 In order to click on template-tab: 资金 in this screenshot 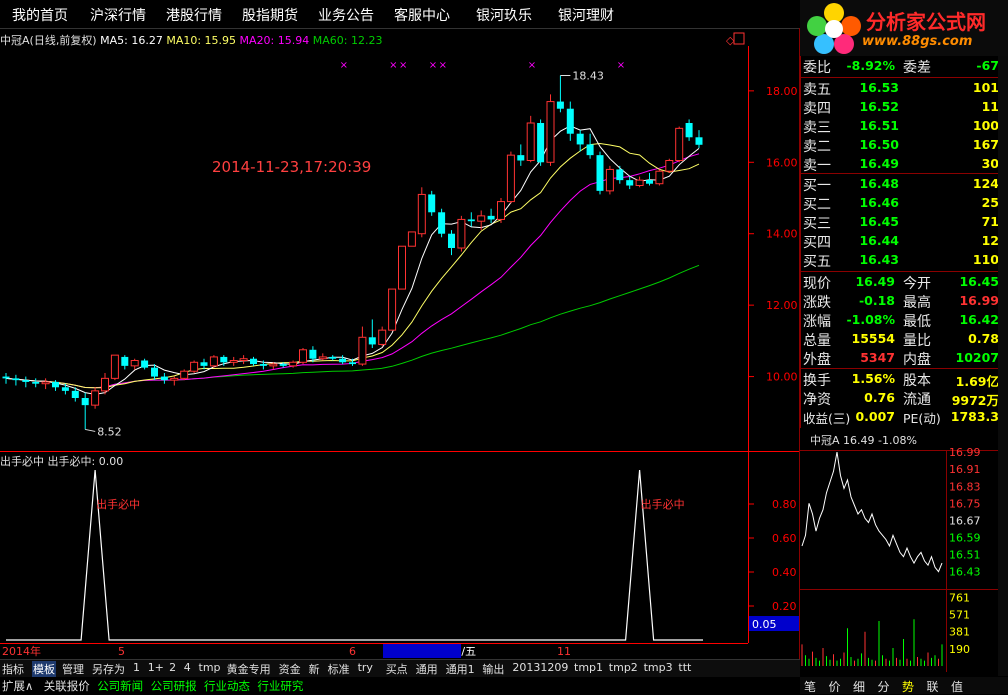, I will do `click(290, 669)`.